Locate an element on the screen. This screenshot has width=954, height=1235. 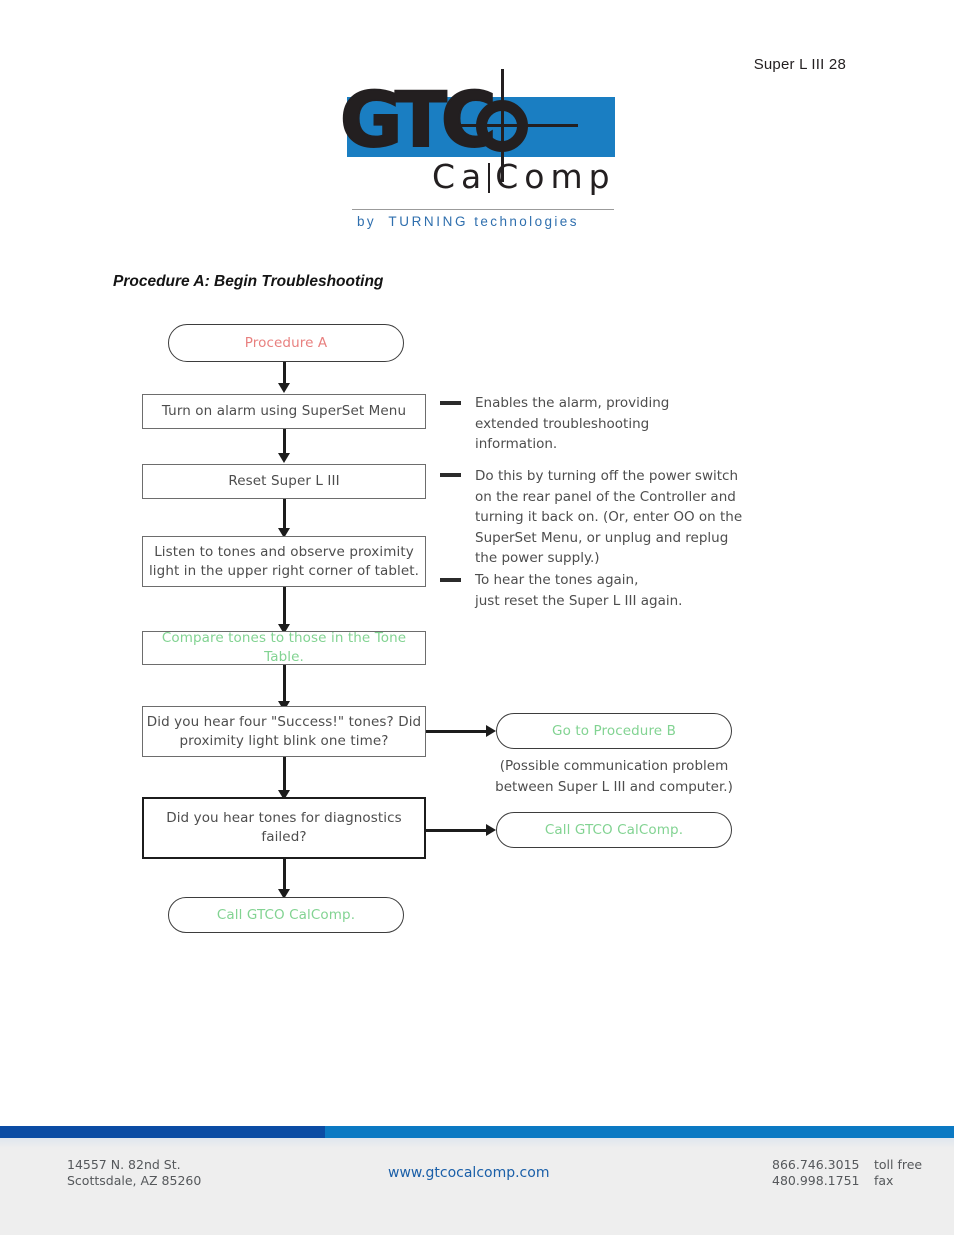
footer-website-link: www.gtcocalcomp.com is located at coordinates (468, 1173).